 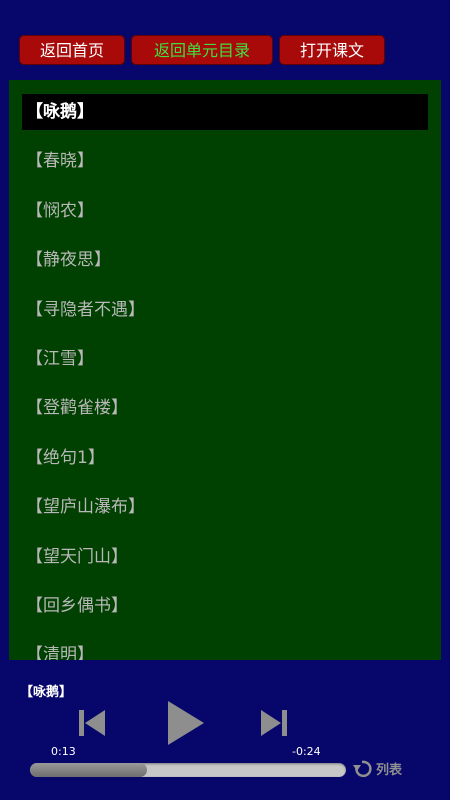 I want to click on progress-fill, so click(x=88, y=770).